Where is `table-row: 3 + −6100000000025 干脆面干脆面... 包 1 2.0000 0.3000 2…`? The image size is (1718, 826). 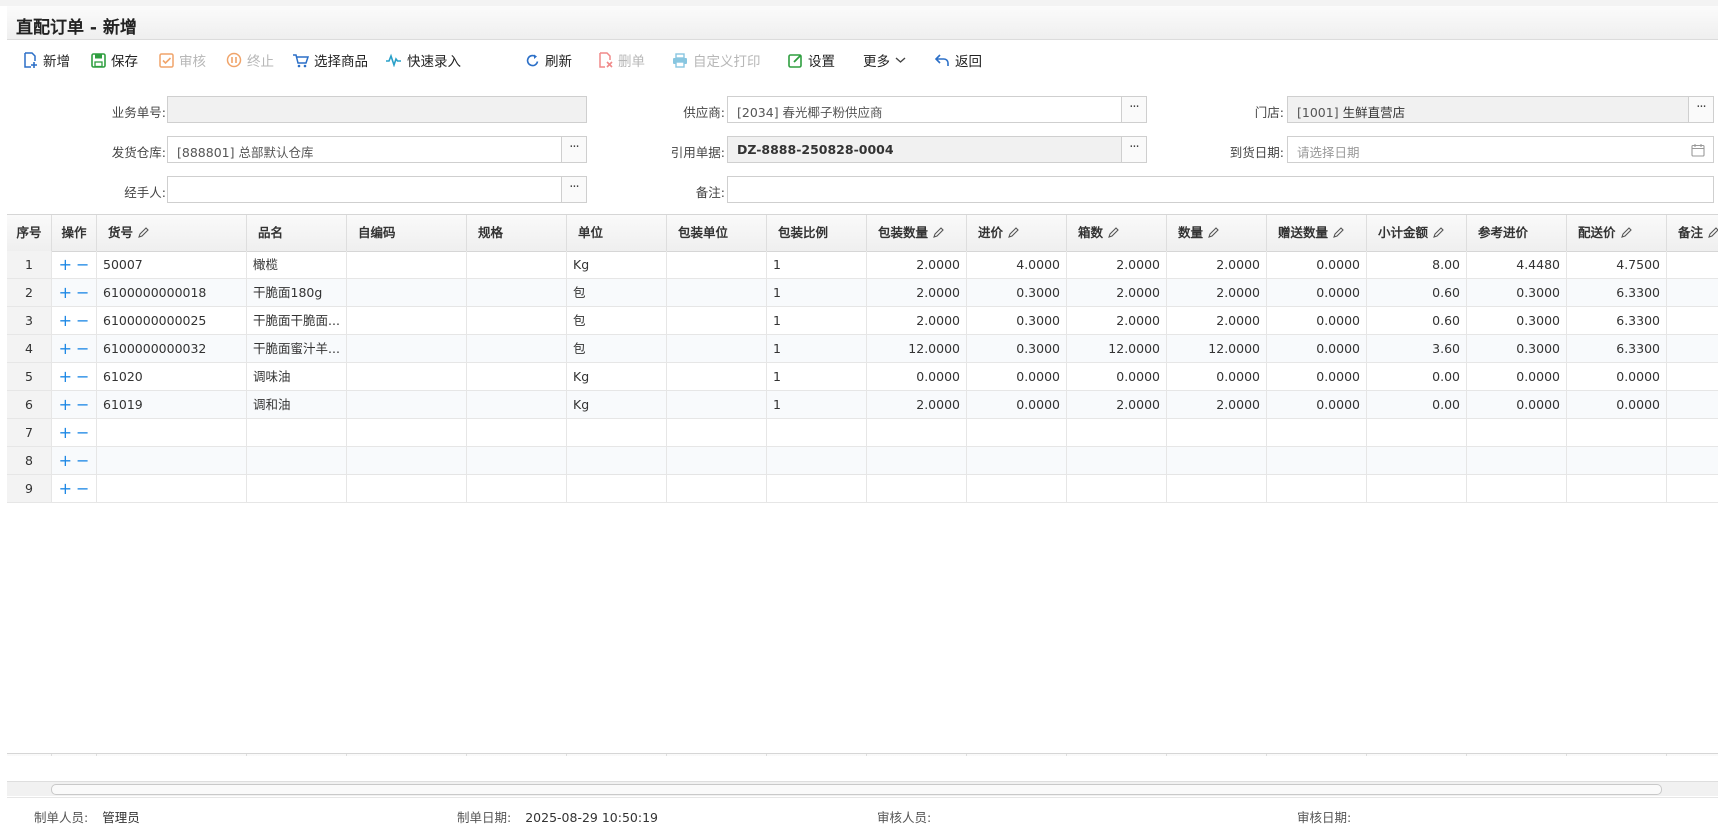 table-row: 3 + −6100000000025 干脆面干脆面... 包 1 2.0000 0.3000 2… is located at coordinates (862, 321).